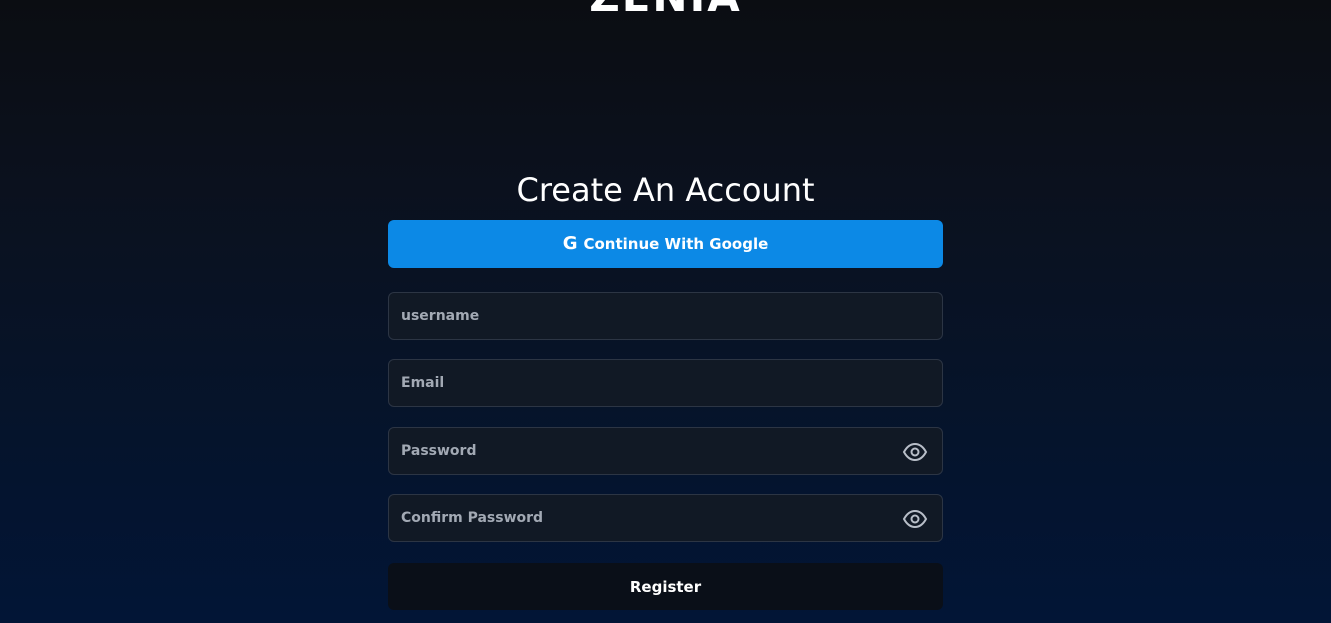 The width and height of the screenshot is (1331, 623). I want to click on confirm-password-input, so click(665, 518).